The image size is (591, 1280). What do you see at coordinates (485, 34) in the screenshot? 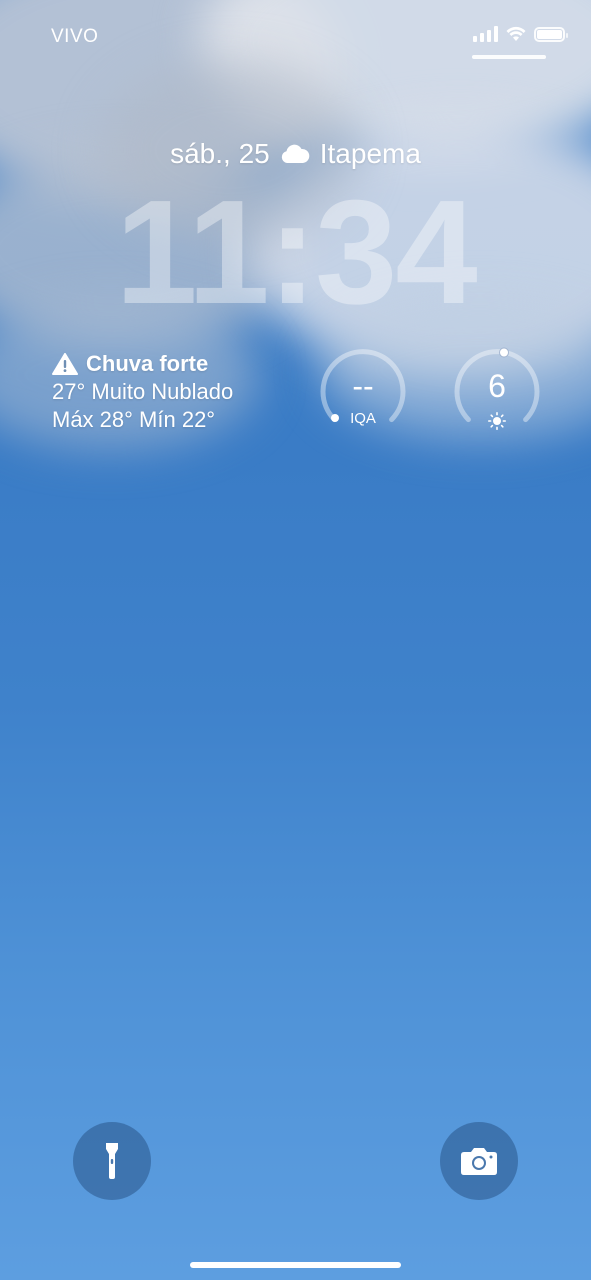
I see `cellular-signal-icon` at bounding box center [485, 34].